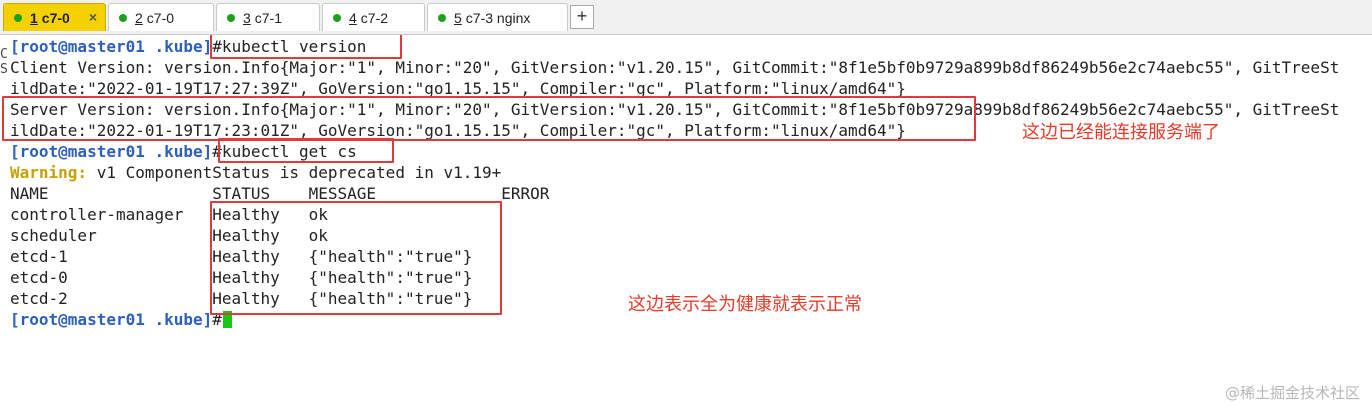  I want to click on tab-number: 1, so click(34, 17).